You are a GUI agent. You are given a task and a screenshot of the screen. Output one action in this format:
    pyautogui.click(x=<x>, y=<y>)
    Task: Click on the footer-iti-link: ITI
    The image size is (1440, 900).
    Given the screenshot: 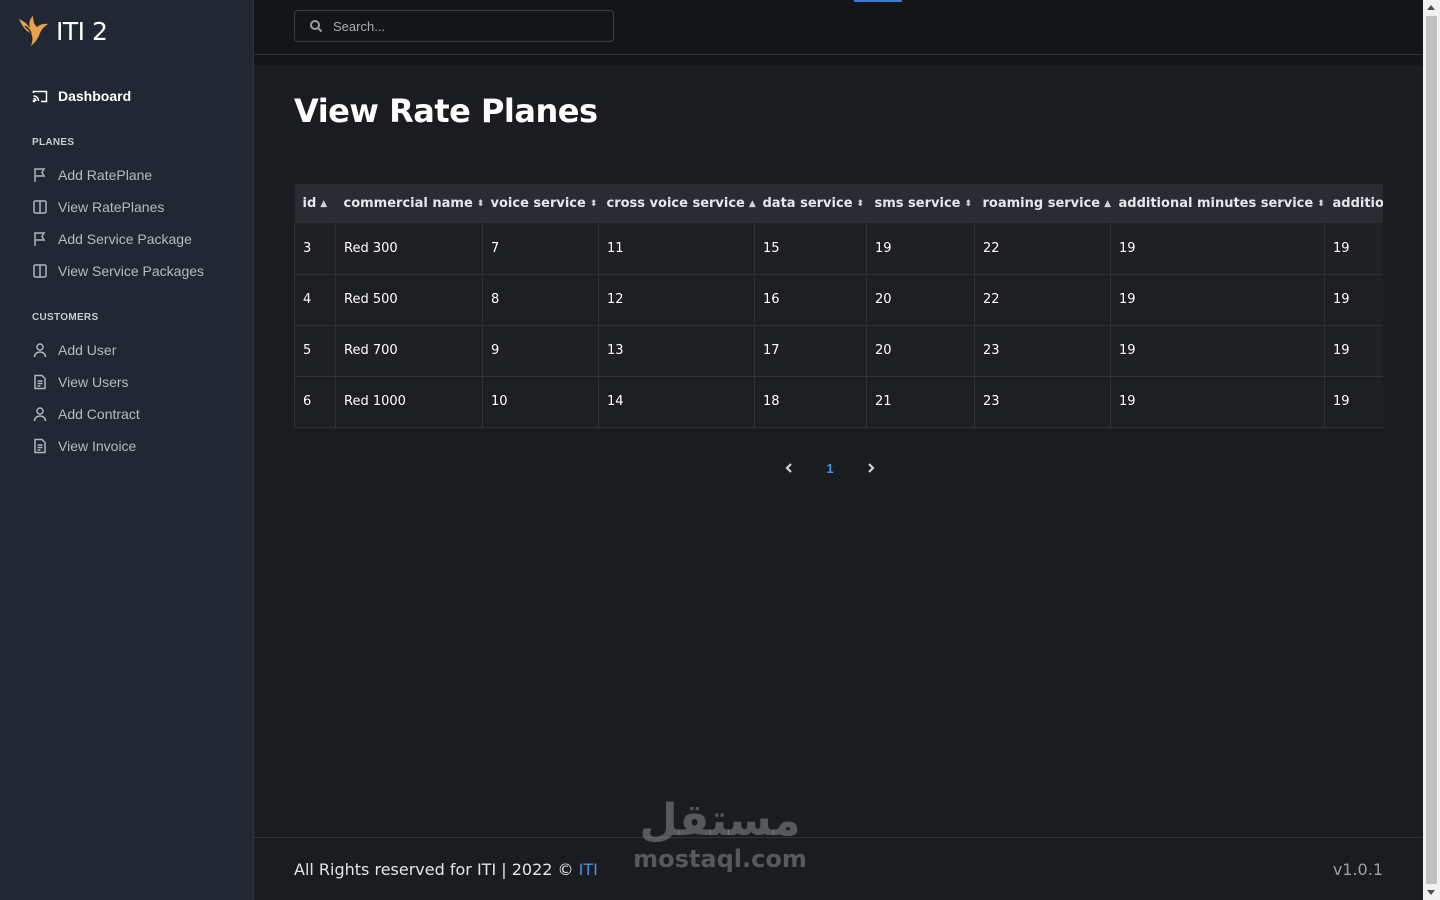 What is the action you would take?
    pyautogui.click(x=588, y=869)
    